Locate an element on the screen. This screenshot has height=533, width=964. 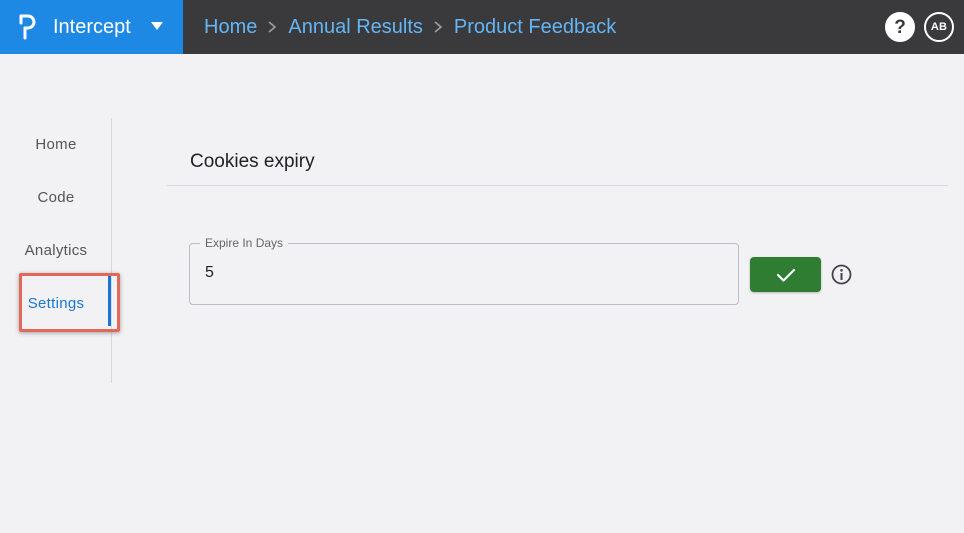
side-nav: Home Code Analytics Settings is located at coordinates (56, 250).